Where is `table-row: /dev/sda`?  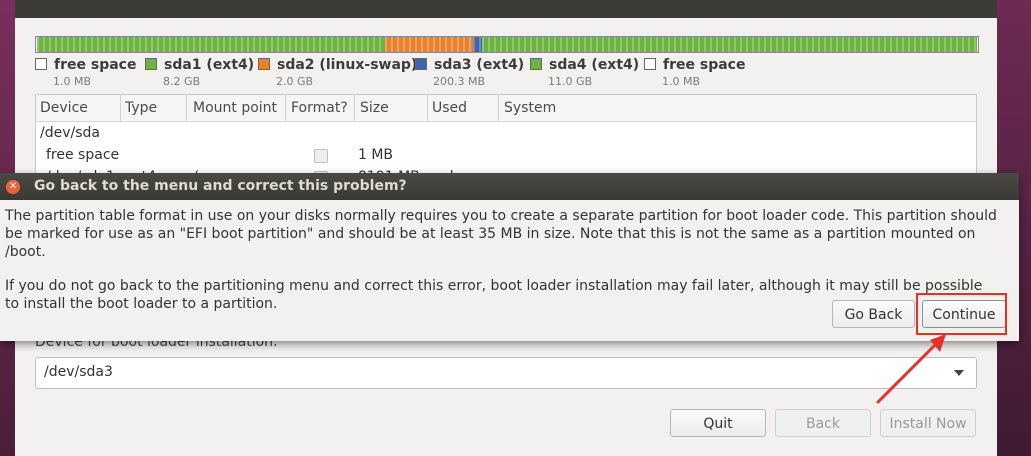
table-row: /dev/sda is located at coordinates (506, 133).